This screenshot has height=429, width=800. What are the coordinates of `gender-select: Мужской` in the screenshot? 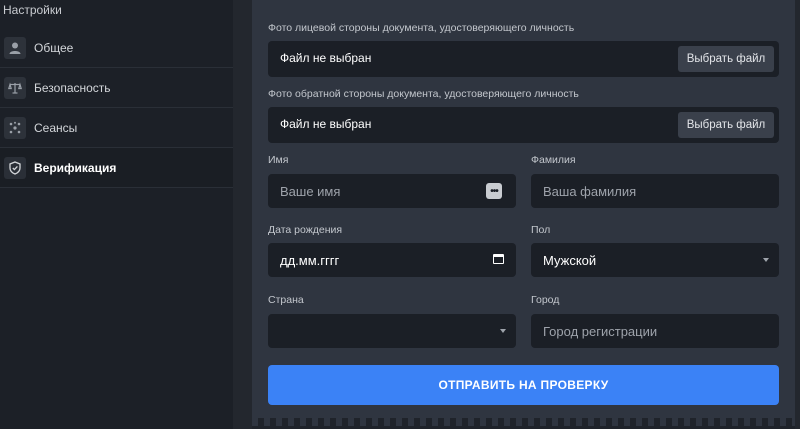 It's located at (655, 260).